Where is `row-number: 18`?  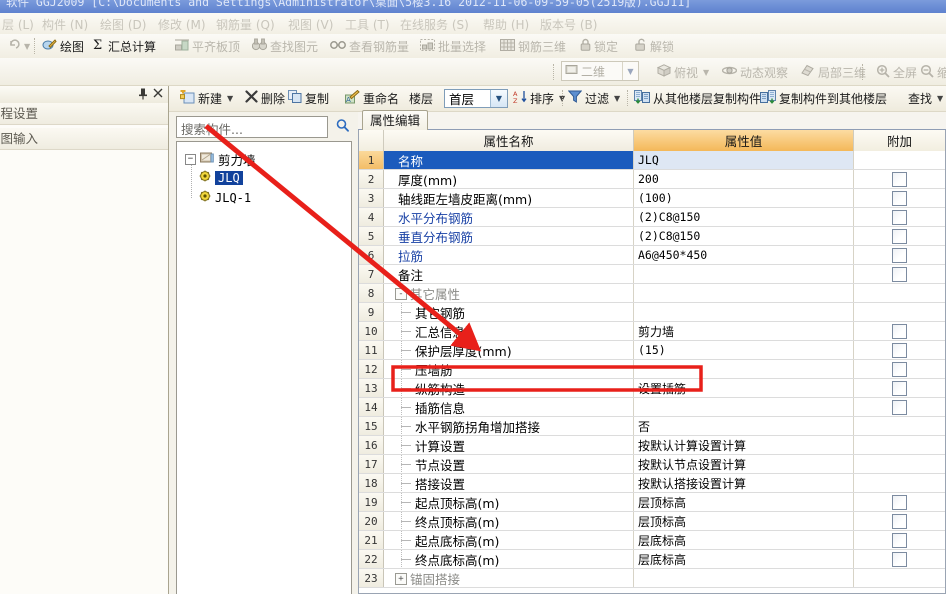
row-number: 18 is located at coordinates (371, 483).